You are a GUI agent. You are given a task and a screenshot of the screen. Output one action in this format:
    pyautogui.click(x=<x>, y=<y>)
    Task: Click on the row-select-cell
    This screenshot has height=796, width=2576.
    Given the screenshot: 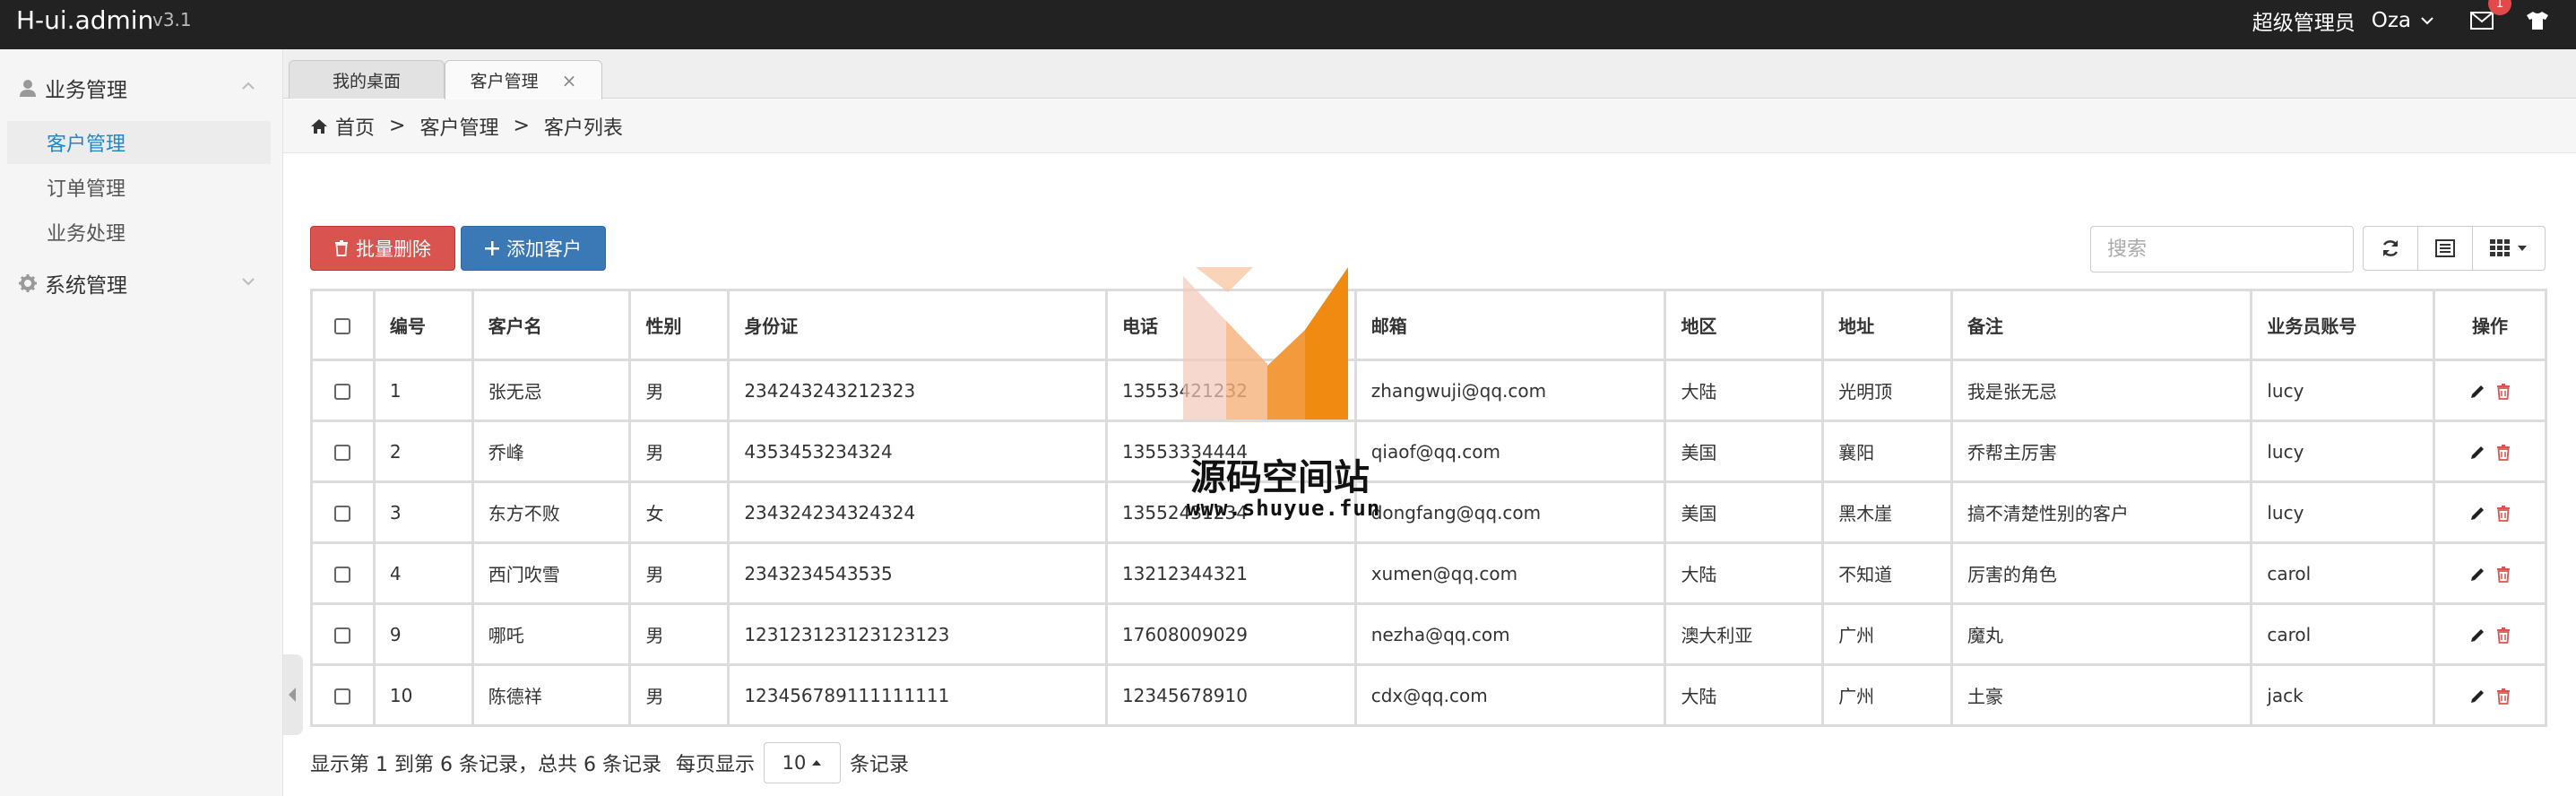 What is the action you would take?
    pyautogui.click(x=343, y=695)
    